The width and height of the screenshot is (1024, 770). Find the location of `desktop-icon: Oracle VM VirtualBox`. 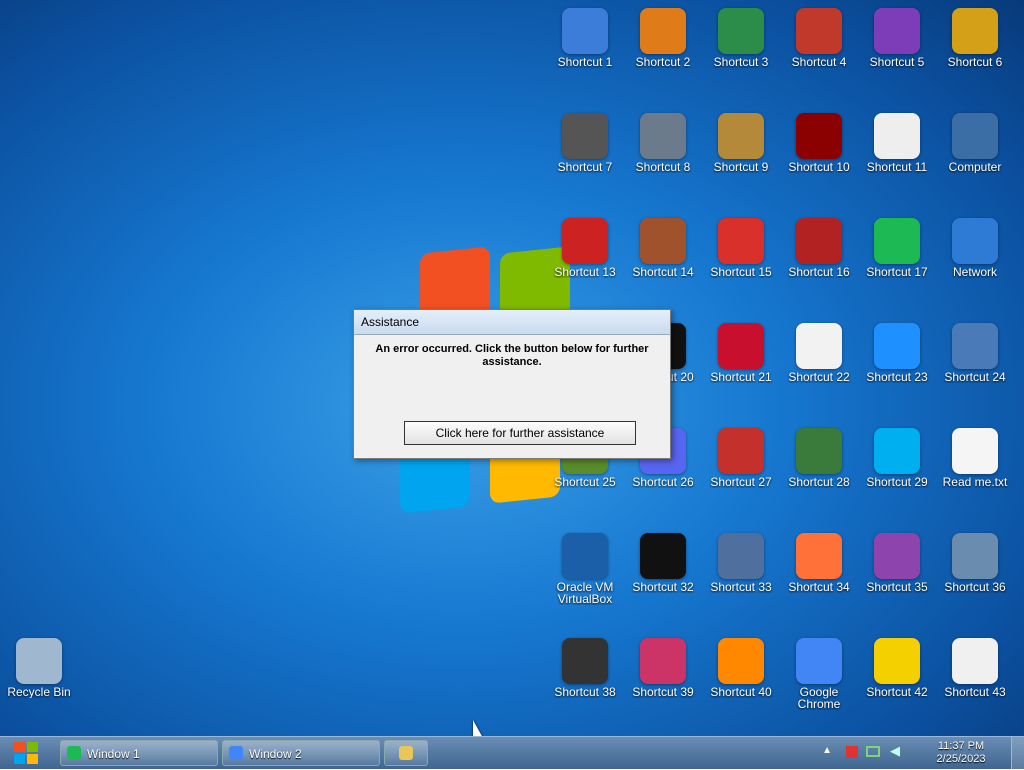

desktop-icon: Oracle VM VirtualBox is located at coordinates (585, 569).